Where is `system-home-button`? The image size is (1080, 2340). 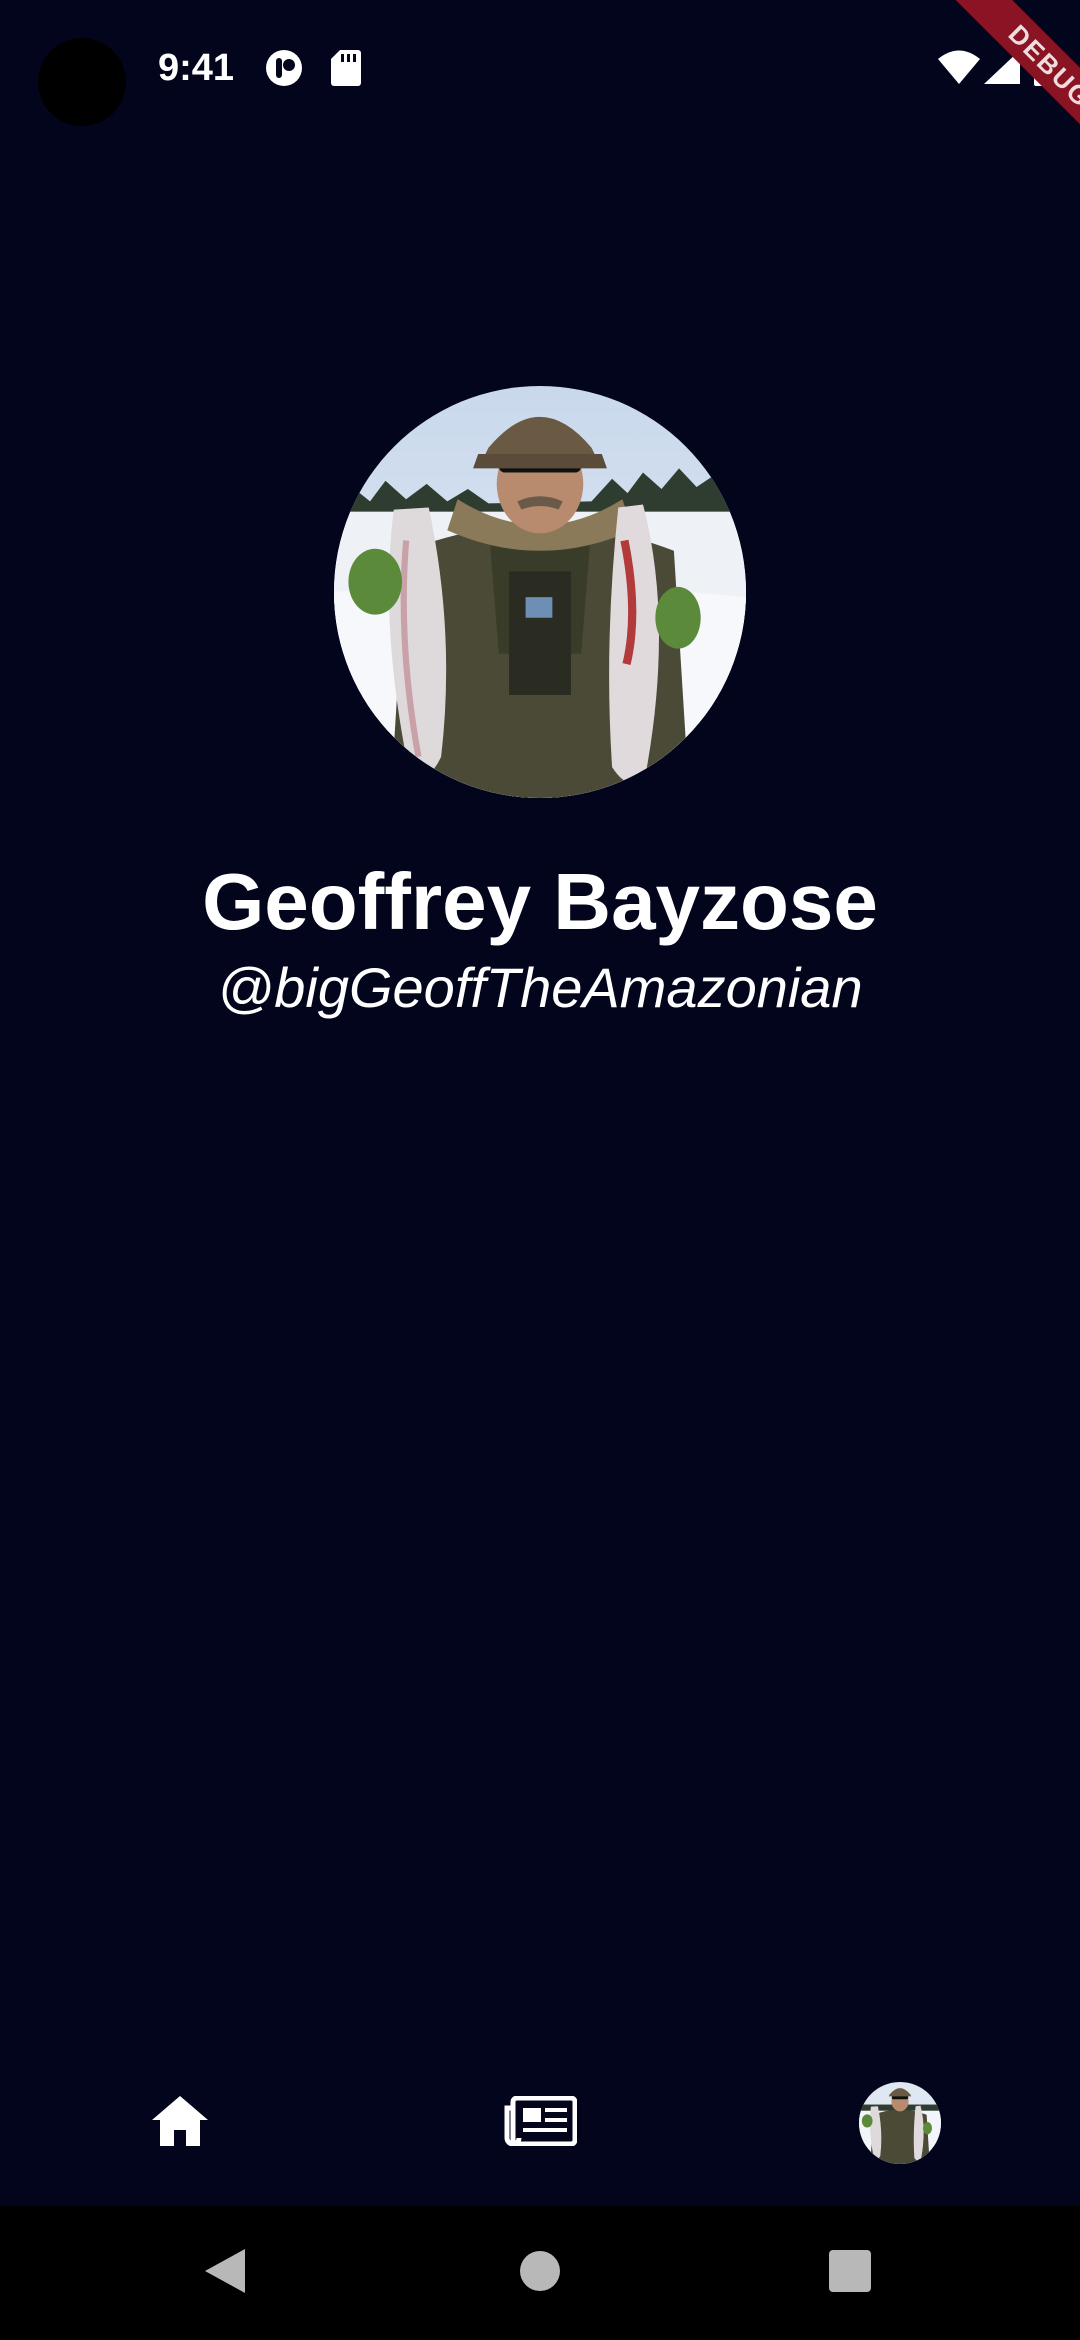
system-home-button is located at coordinates (540, 2273).